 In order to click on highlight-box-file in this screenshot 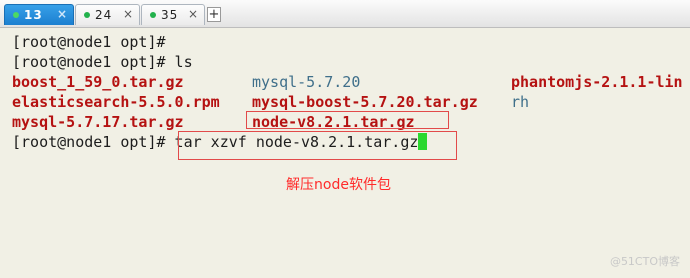, I will do `click(347, 120)`.